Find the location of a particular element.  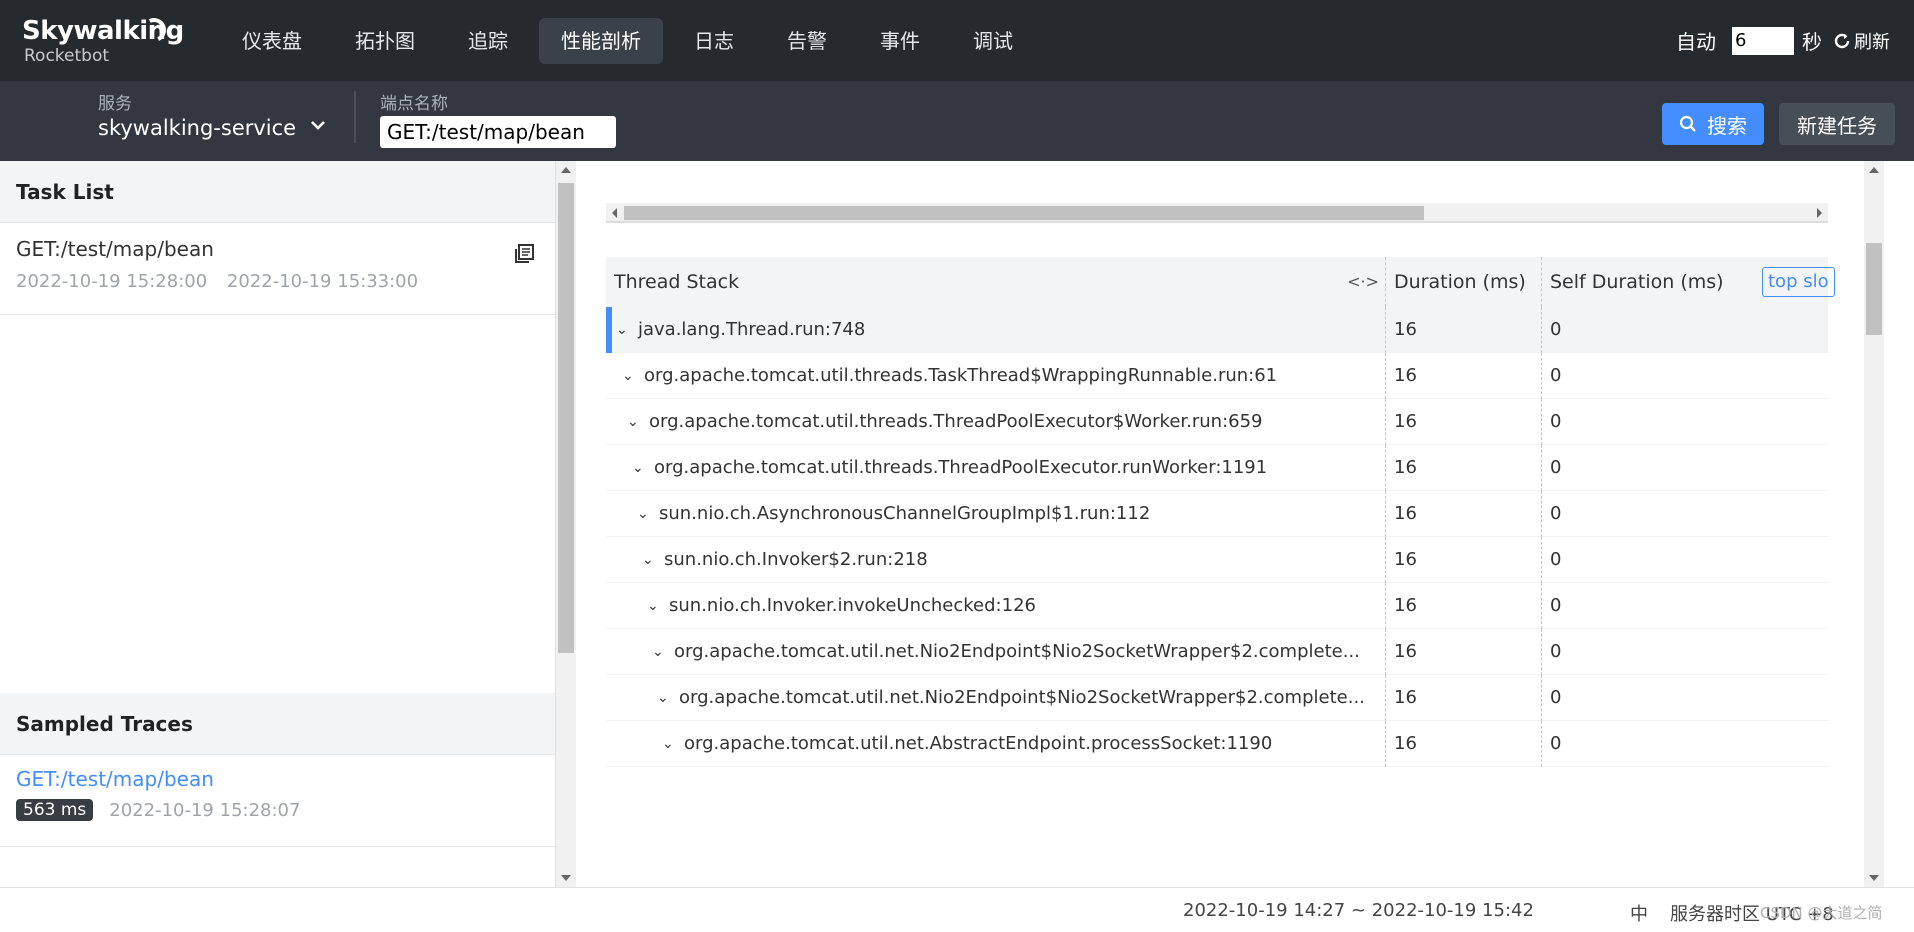

nav-alarm: 告警 is located at coordinates (807, 41).